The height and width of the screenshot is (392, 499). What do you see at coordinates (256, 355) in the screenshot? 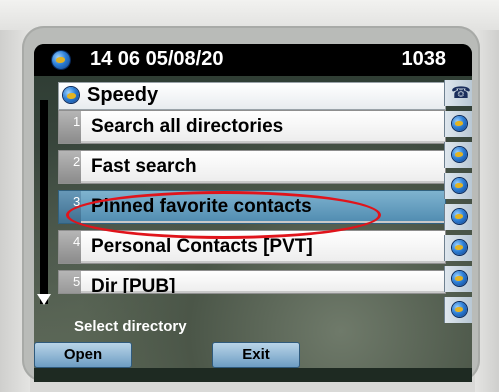
I see `exit-softkey: Exit` at bounding box center [256, 355].